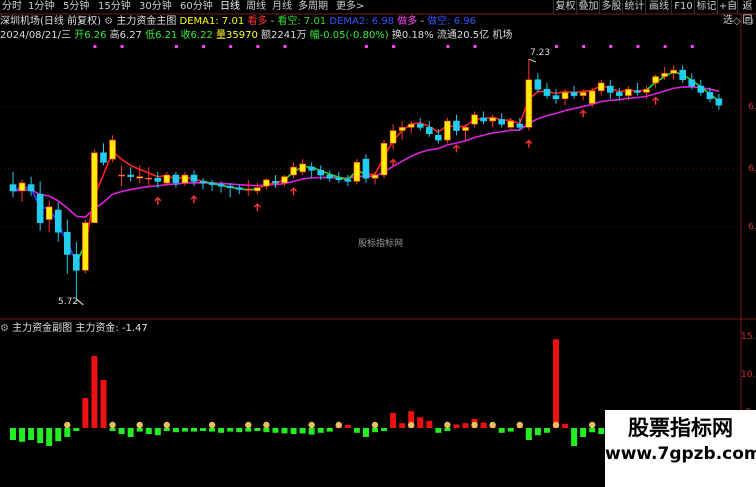  What do you see at coordinates (540, 53) in the screenshot?
I see `high-price-label: 7.23` at bounding box center [540, 53].